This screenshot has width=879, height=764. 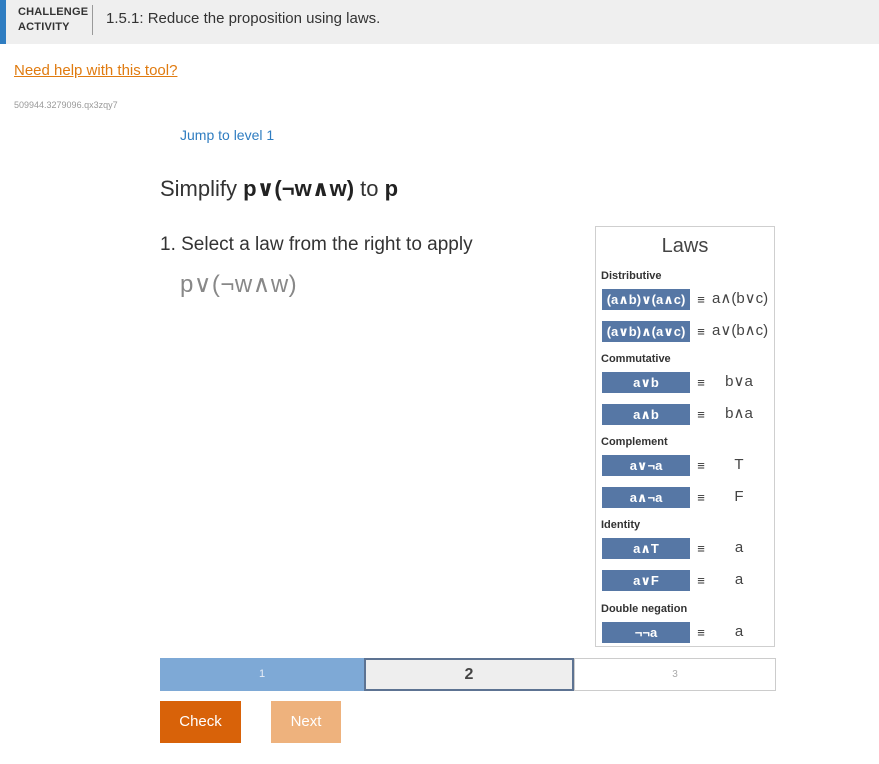 What do you see at coordinates (741, 330) in the screenshot?
I see `law-result-distributive-2: a∨(b∧c)` at bounding box center [741, 330].